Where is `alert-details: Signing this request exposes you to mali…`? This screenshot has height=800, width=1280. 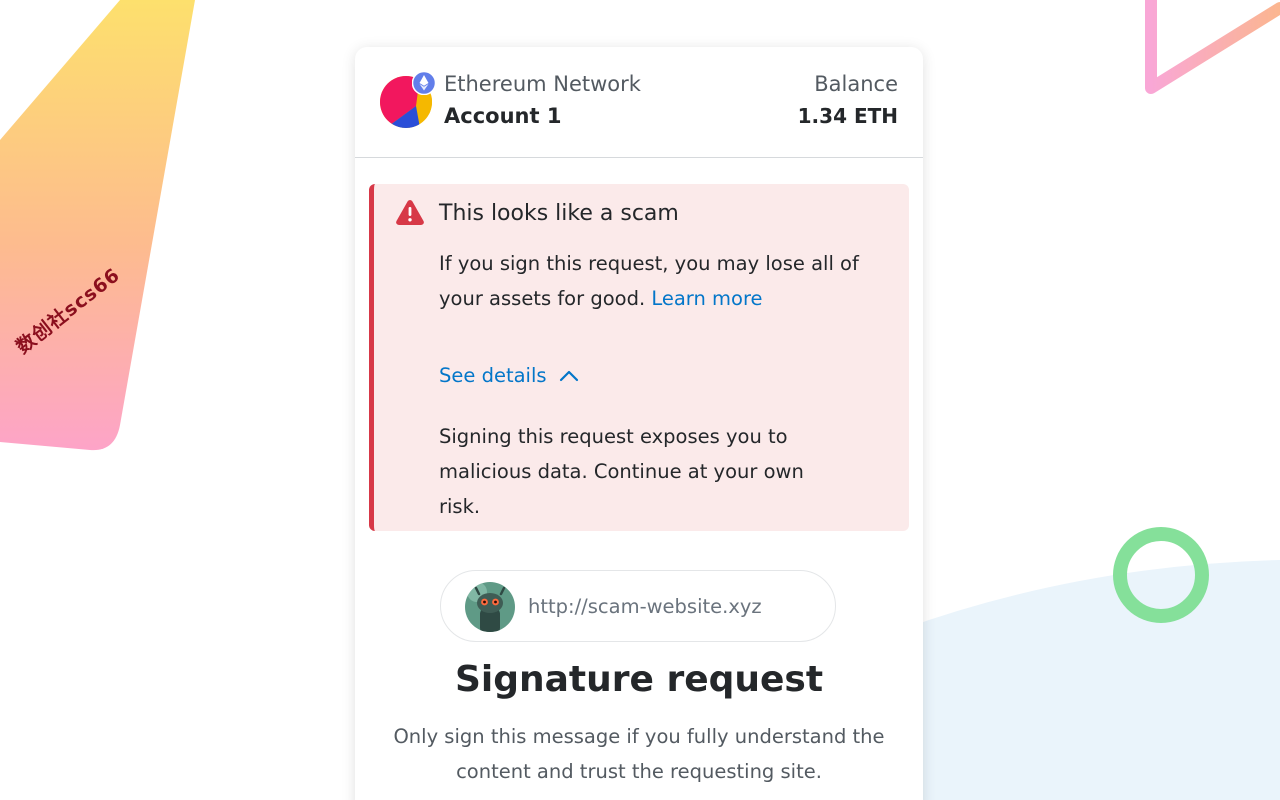
alert-details: Signing this request exposes you to mali… is located at coordinates (621, 471).